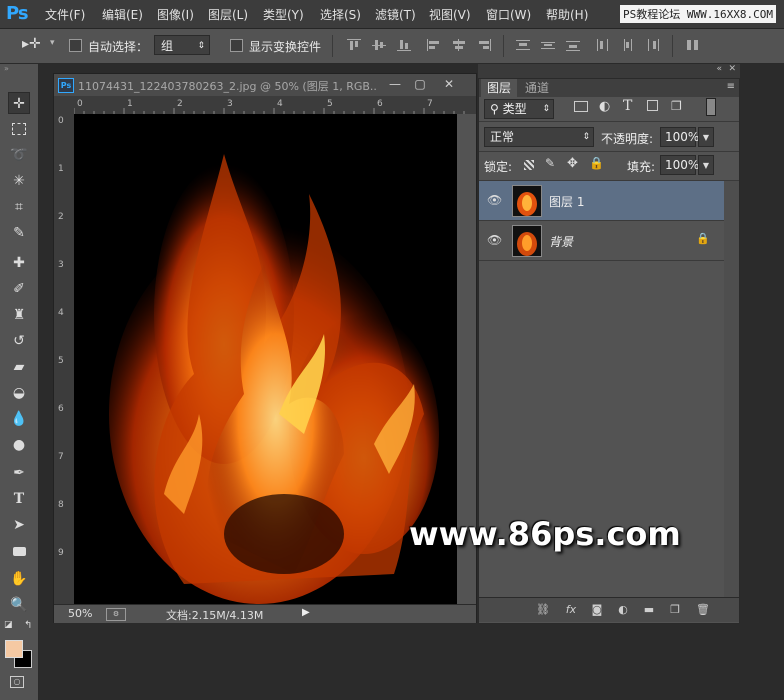 The image size is (784, 700). Describe the element at coordinates (731, 86) in the screenshot. I see `panel-menu-icon: ≡` at that location.